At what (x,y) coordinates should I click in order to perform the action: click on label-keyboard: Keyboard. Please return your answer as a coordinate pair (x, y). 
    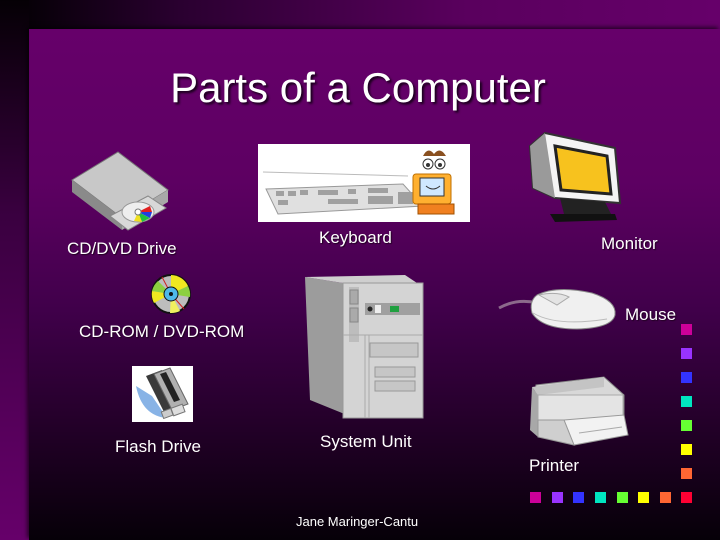
    Looking at the image, I should click on (355, 237).